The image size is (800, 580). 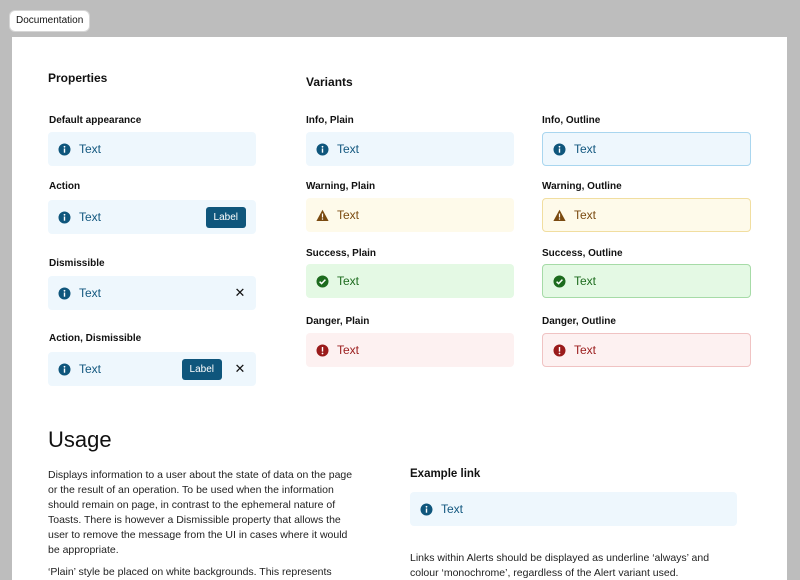 What do you see at coordinates (152, 149) in the screenshot?
I see `alert-default: Text` at bounding box center [152, 149].